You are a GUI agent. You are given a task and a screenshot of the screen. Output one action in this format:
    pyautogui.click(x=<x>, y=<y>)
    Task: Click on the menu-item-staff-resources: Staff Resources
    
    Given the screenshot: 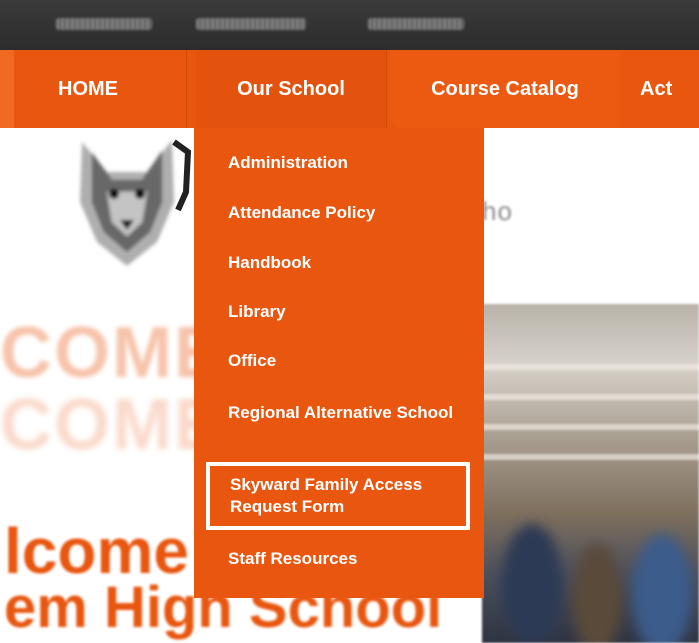 What is the action you would take?
    pyautogui.click(x=346, y=559)
    